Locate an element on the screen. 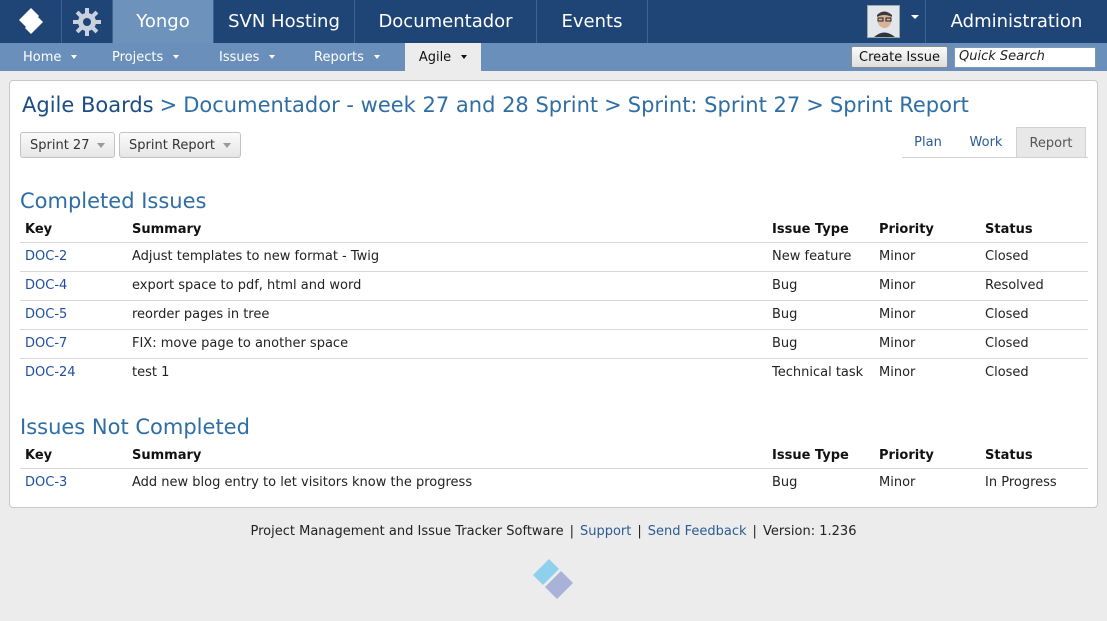  completed-issues-heading: Completed Issues is located at coordinates (113, 201).